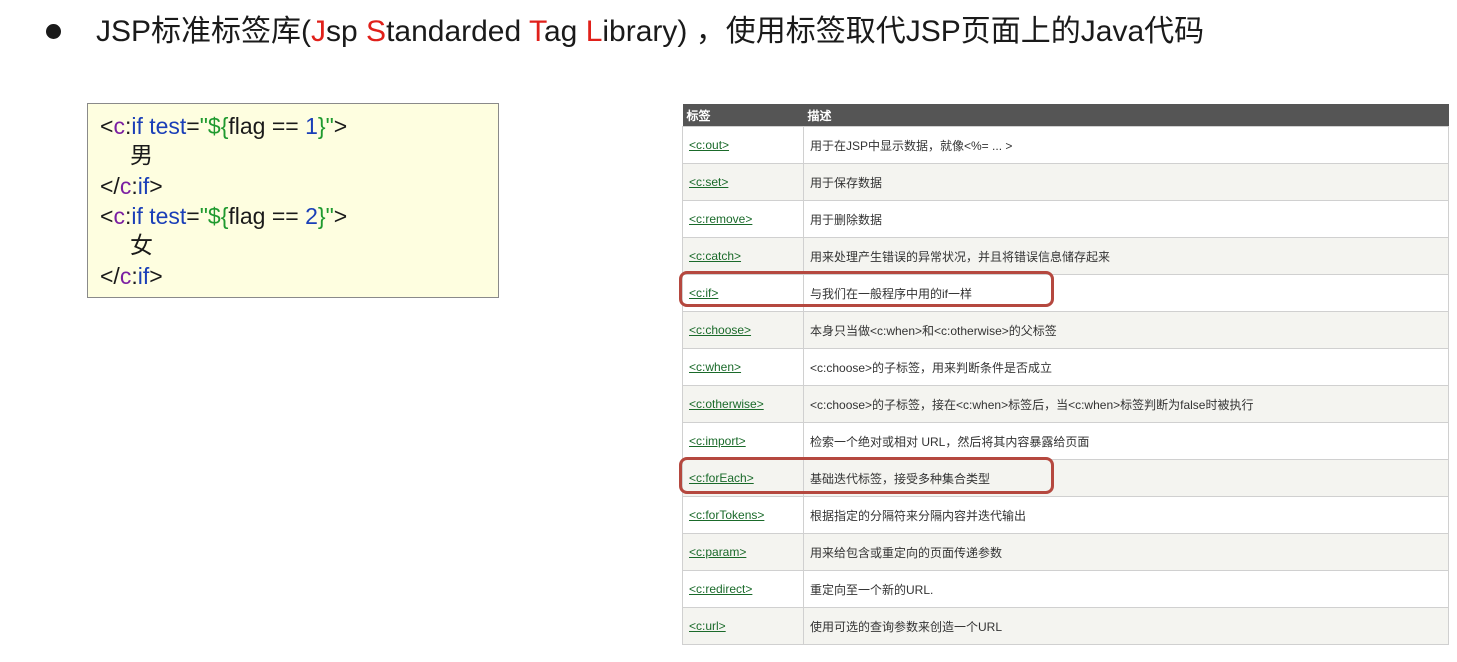 The width and height of the screenshot is (1457, 662). Describe the element at coordinates (53, 31) in the screenshot. I see `bullet-dot` at that location.